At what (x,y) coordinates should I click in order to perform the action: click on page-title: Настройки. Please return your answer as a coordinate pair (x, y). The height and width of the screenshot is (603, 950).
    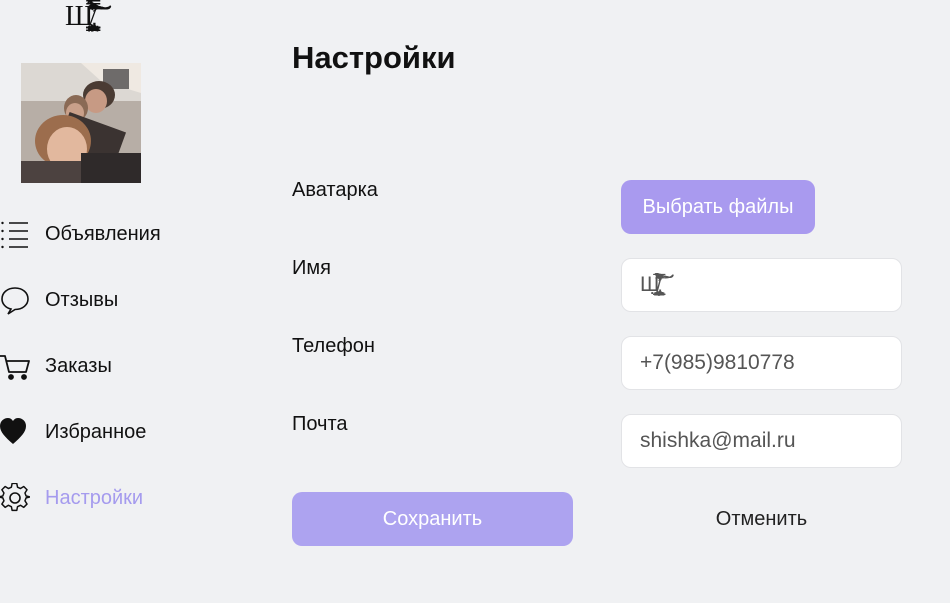
    Looking at the image, I should click on (374, 57).